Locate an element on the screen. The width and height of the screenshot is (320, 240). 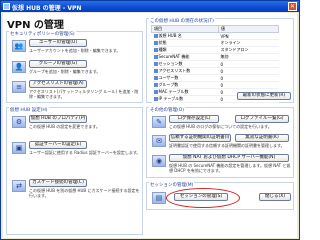
groups-icon: 👤 is located at coordinates (19, 67).